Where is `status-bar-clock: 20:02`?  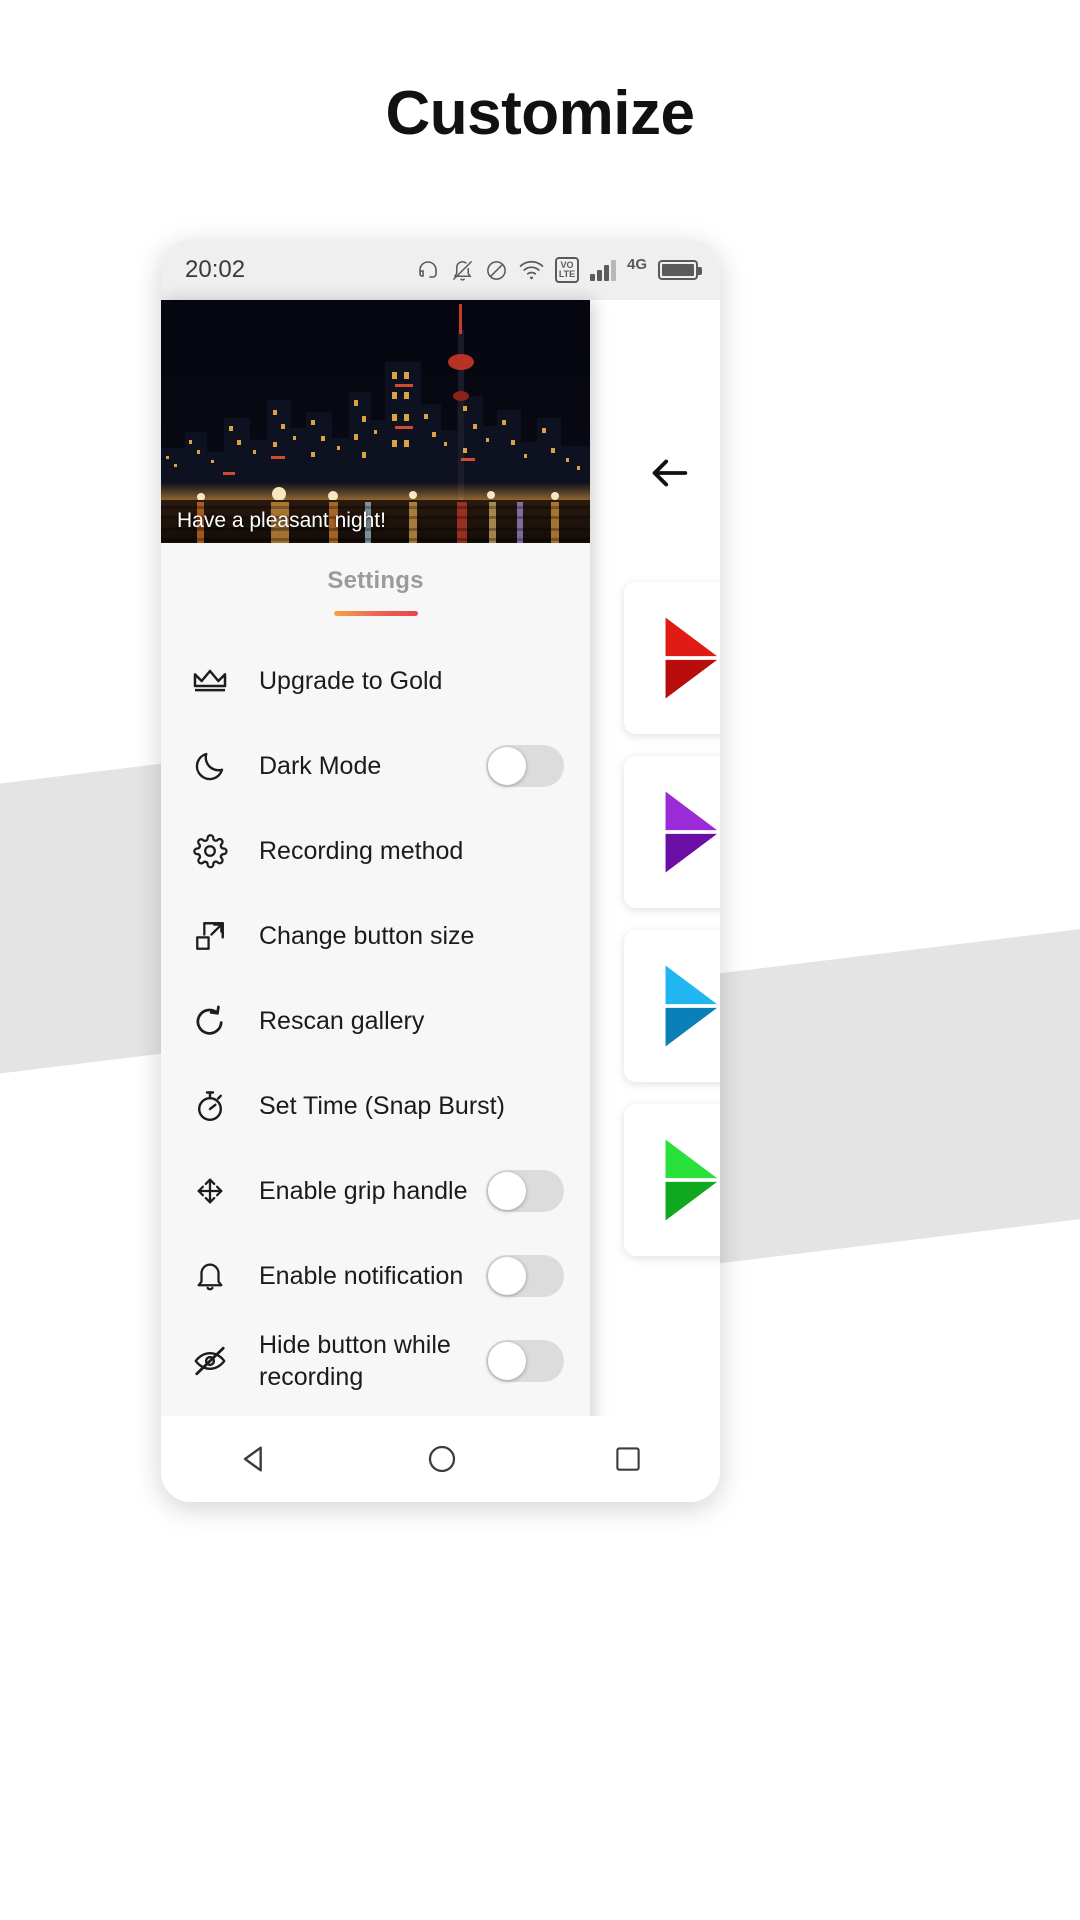 status-bar-clock: 20:02 is located at coordinates (215, 269).